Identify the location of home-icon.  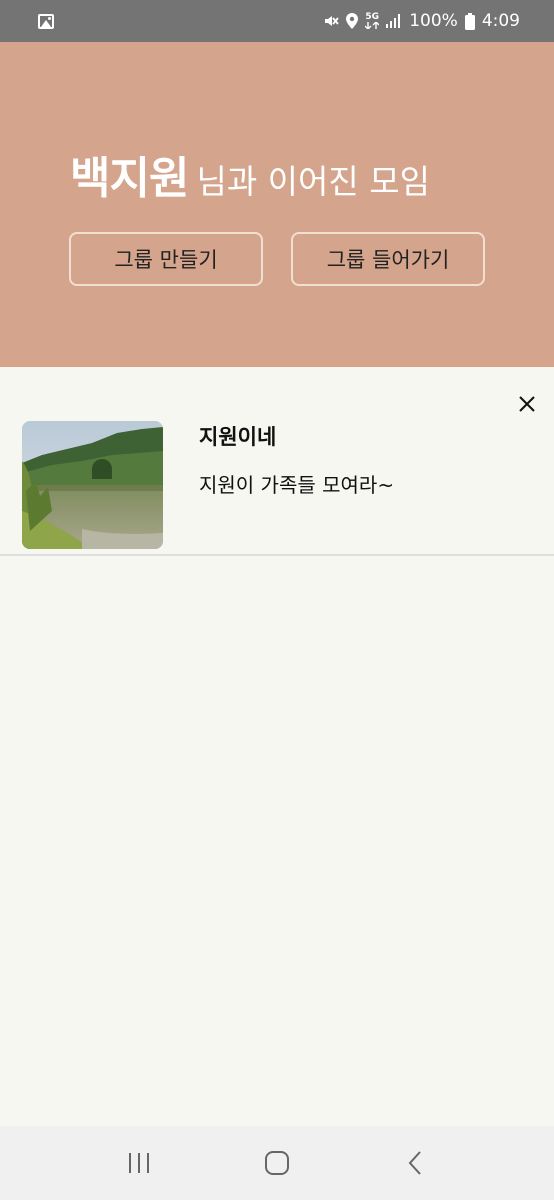
(277, 1163).